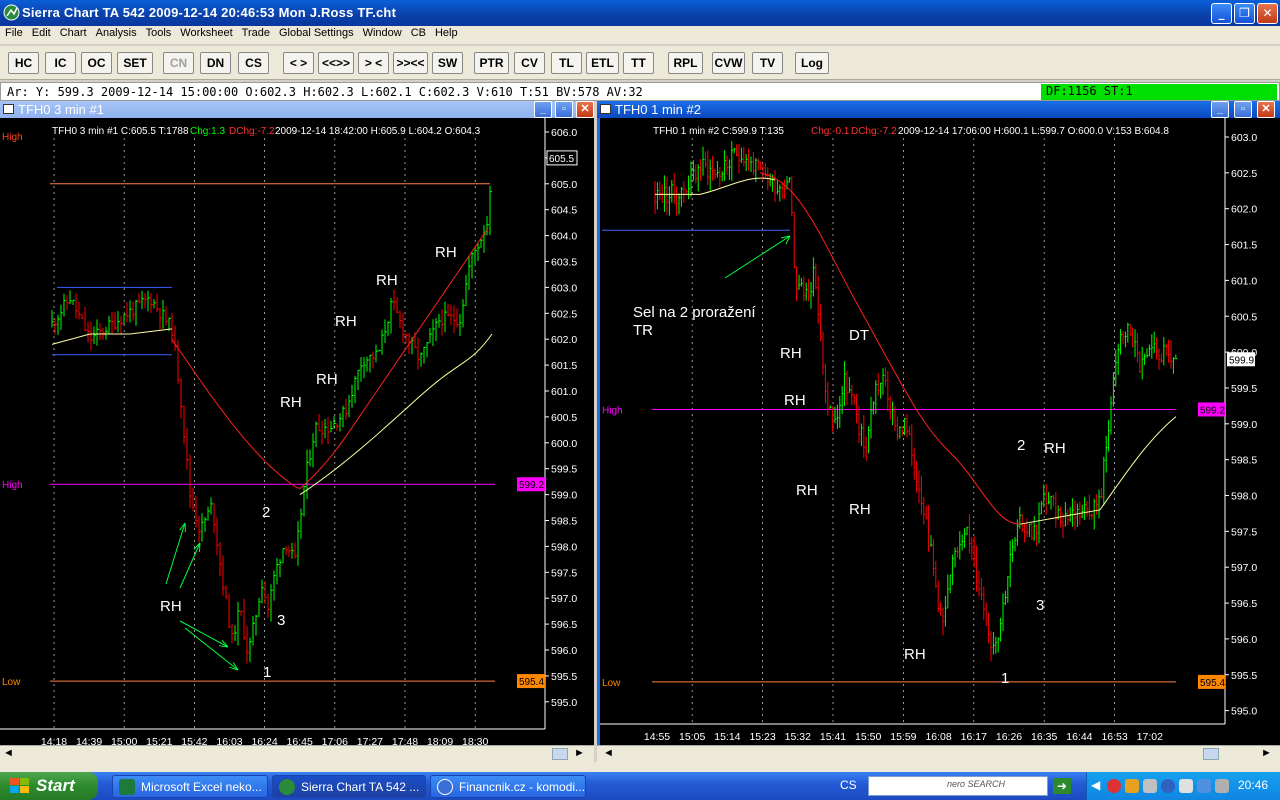  What do you see at coordinates (564, 392) in the screenshot?
I see `y-tick-label: 601.0` at bounding box center [564, 392].